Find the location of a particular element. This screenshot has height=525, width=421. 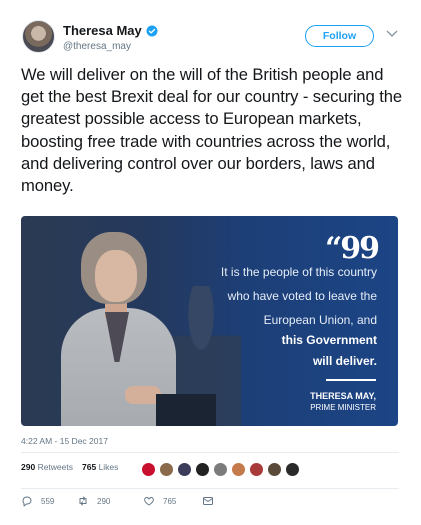

retweets-stat: 290 Retweets is located at coordinates (47, 467).